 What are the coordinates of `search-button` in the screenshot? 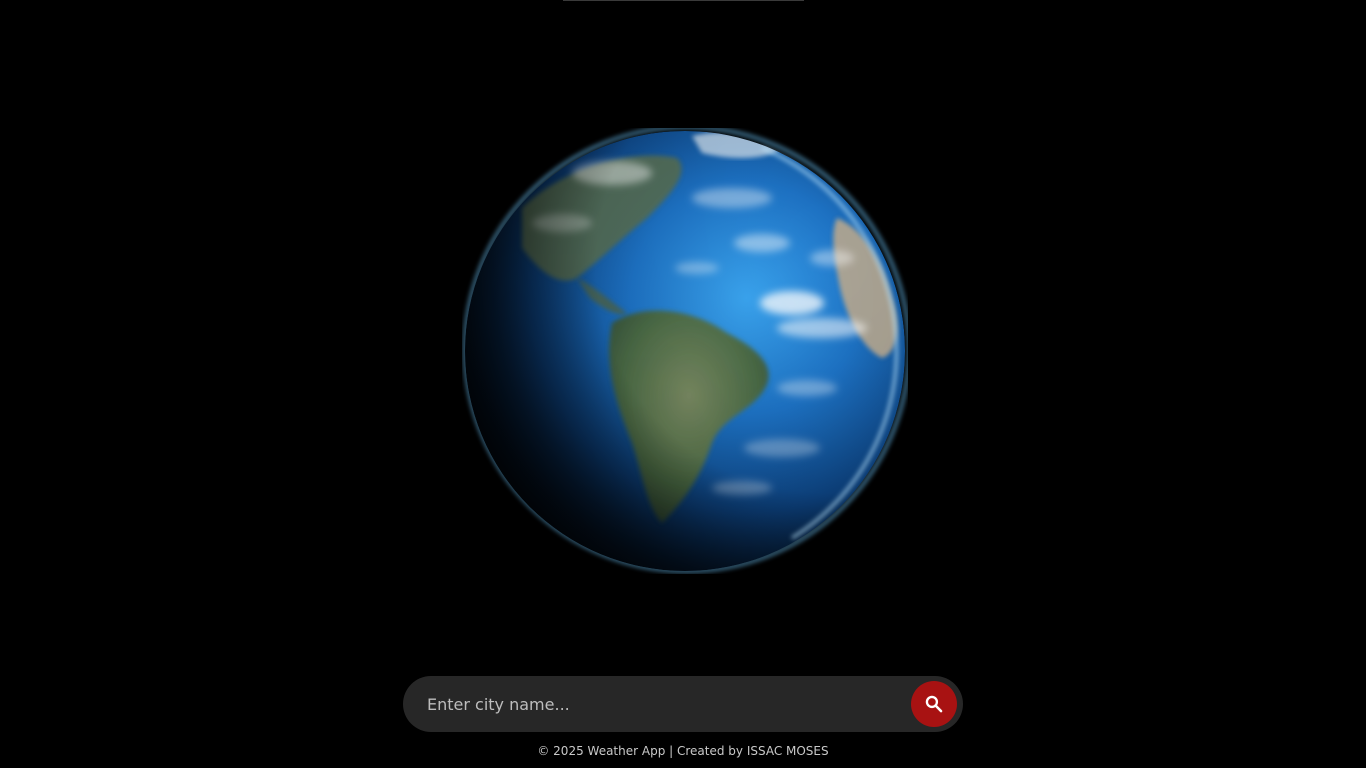 It's located at (934, 704).